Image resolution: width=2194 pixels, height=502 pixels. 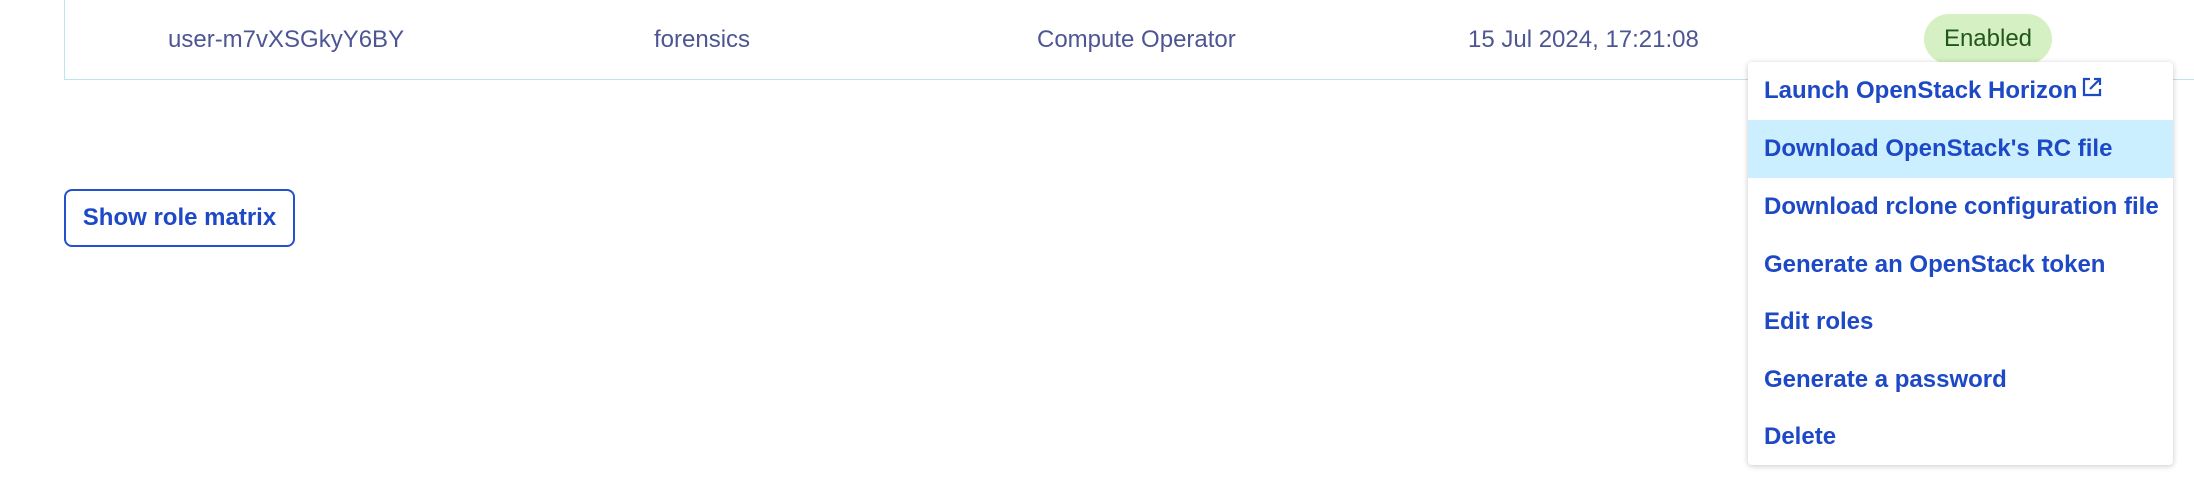 I want to click on menu-item-download-rclone-config: Download rclone configuration file, so click(x=1960, y=207).